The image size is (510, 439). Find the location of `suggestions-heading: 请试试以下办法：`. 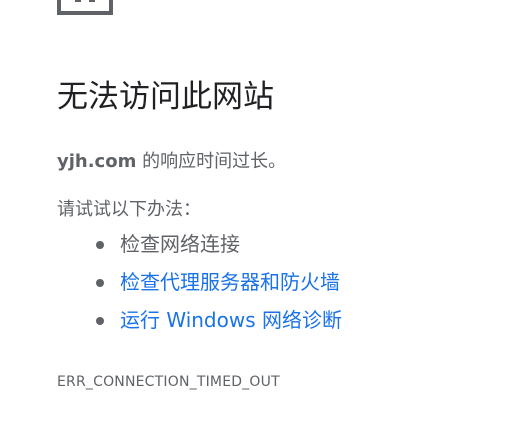

suggestions-heading: 请试试以下办法： is located at coordinates (129, 209).